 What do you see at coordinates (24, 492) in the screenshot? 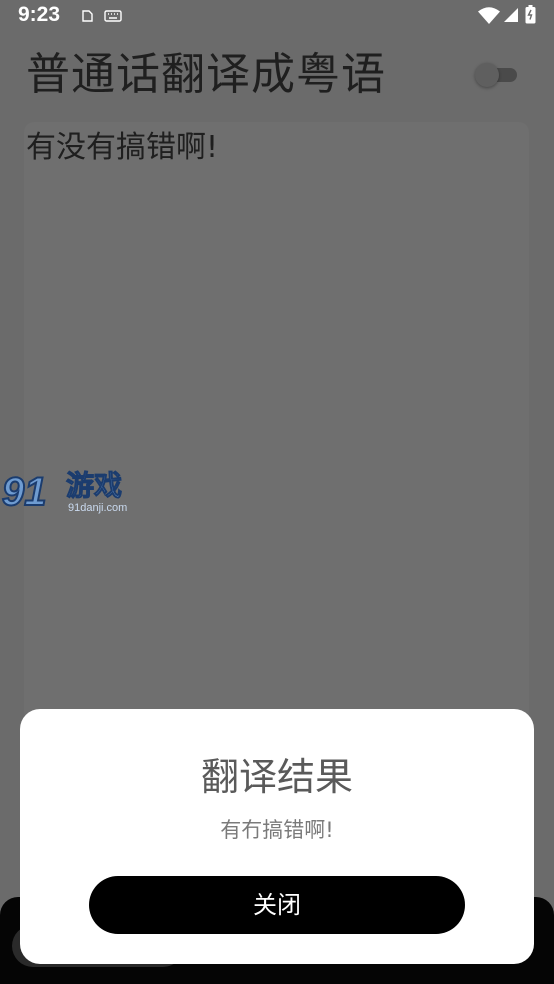
I see `watermark-number: 91` at bounding box center [24, 492].